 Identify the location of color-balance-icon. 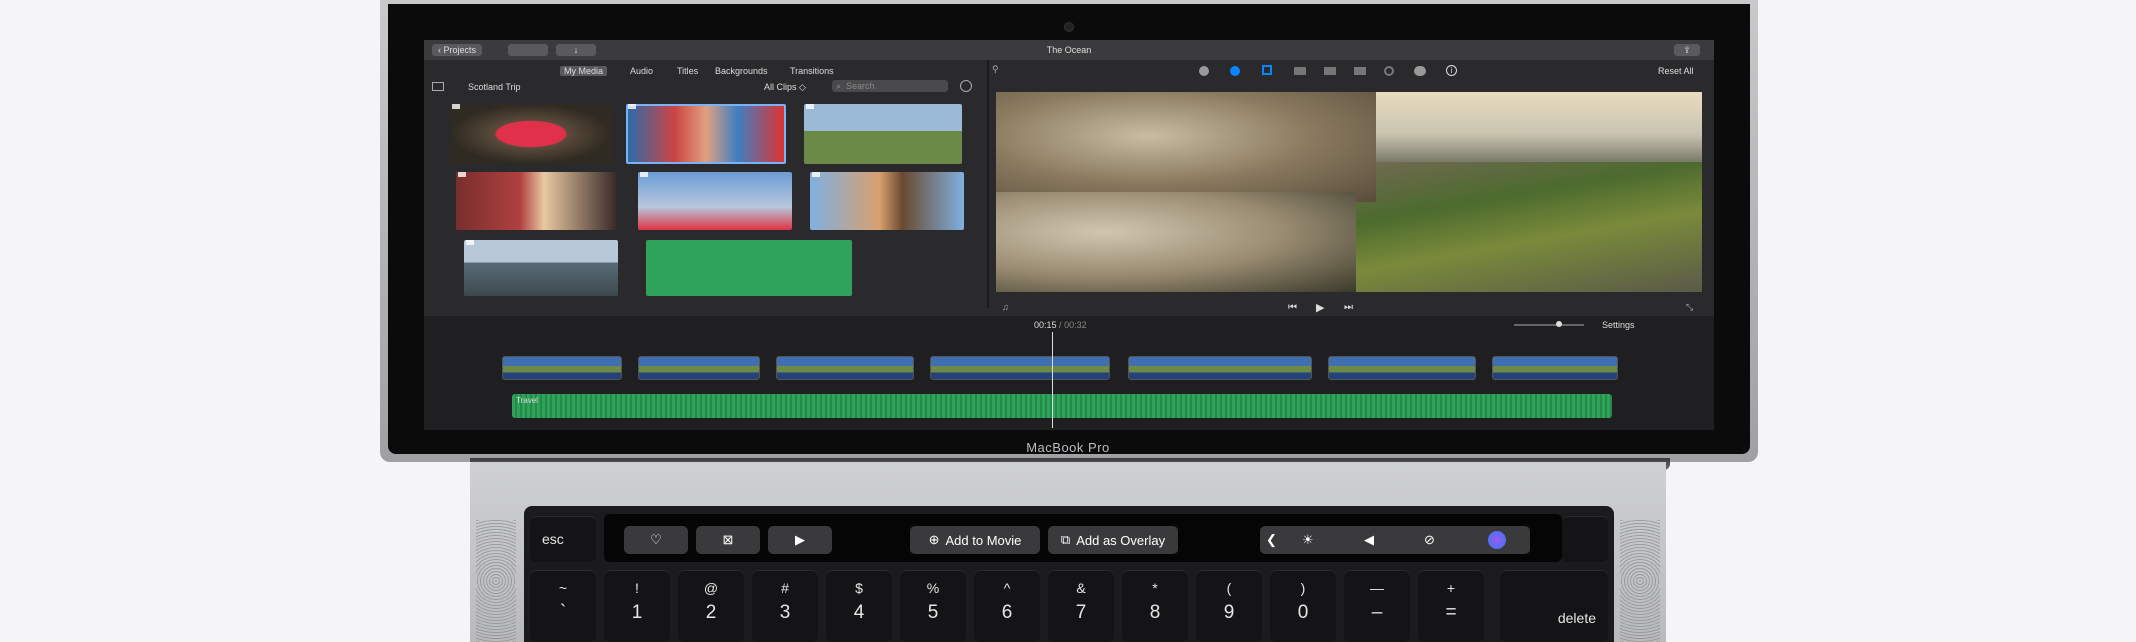
(1204, 71).